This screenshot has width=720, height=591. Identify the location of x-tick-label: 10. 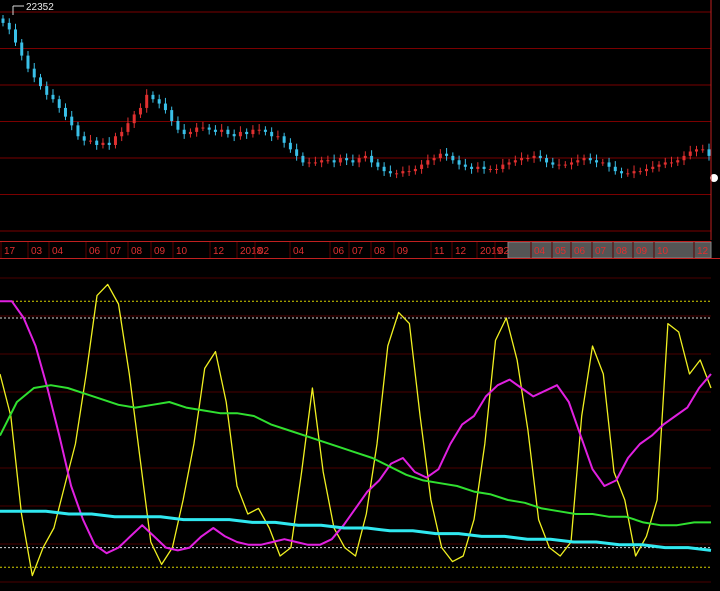
(663, 251).